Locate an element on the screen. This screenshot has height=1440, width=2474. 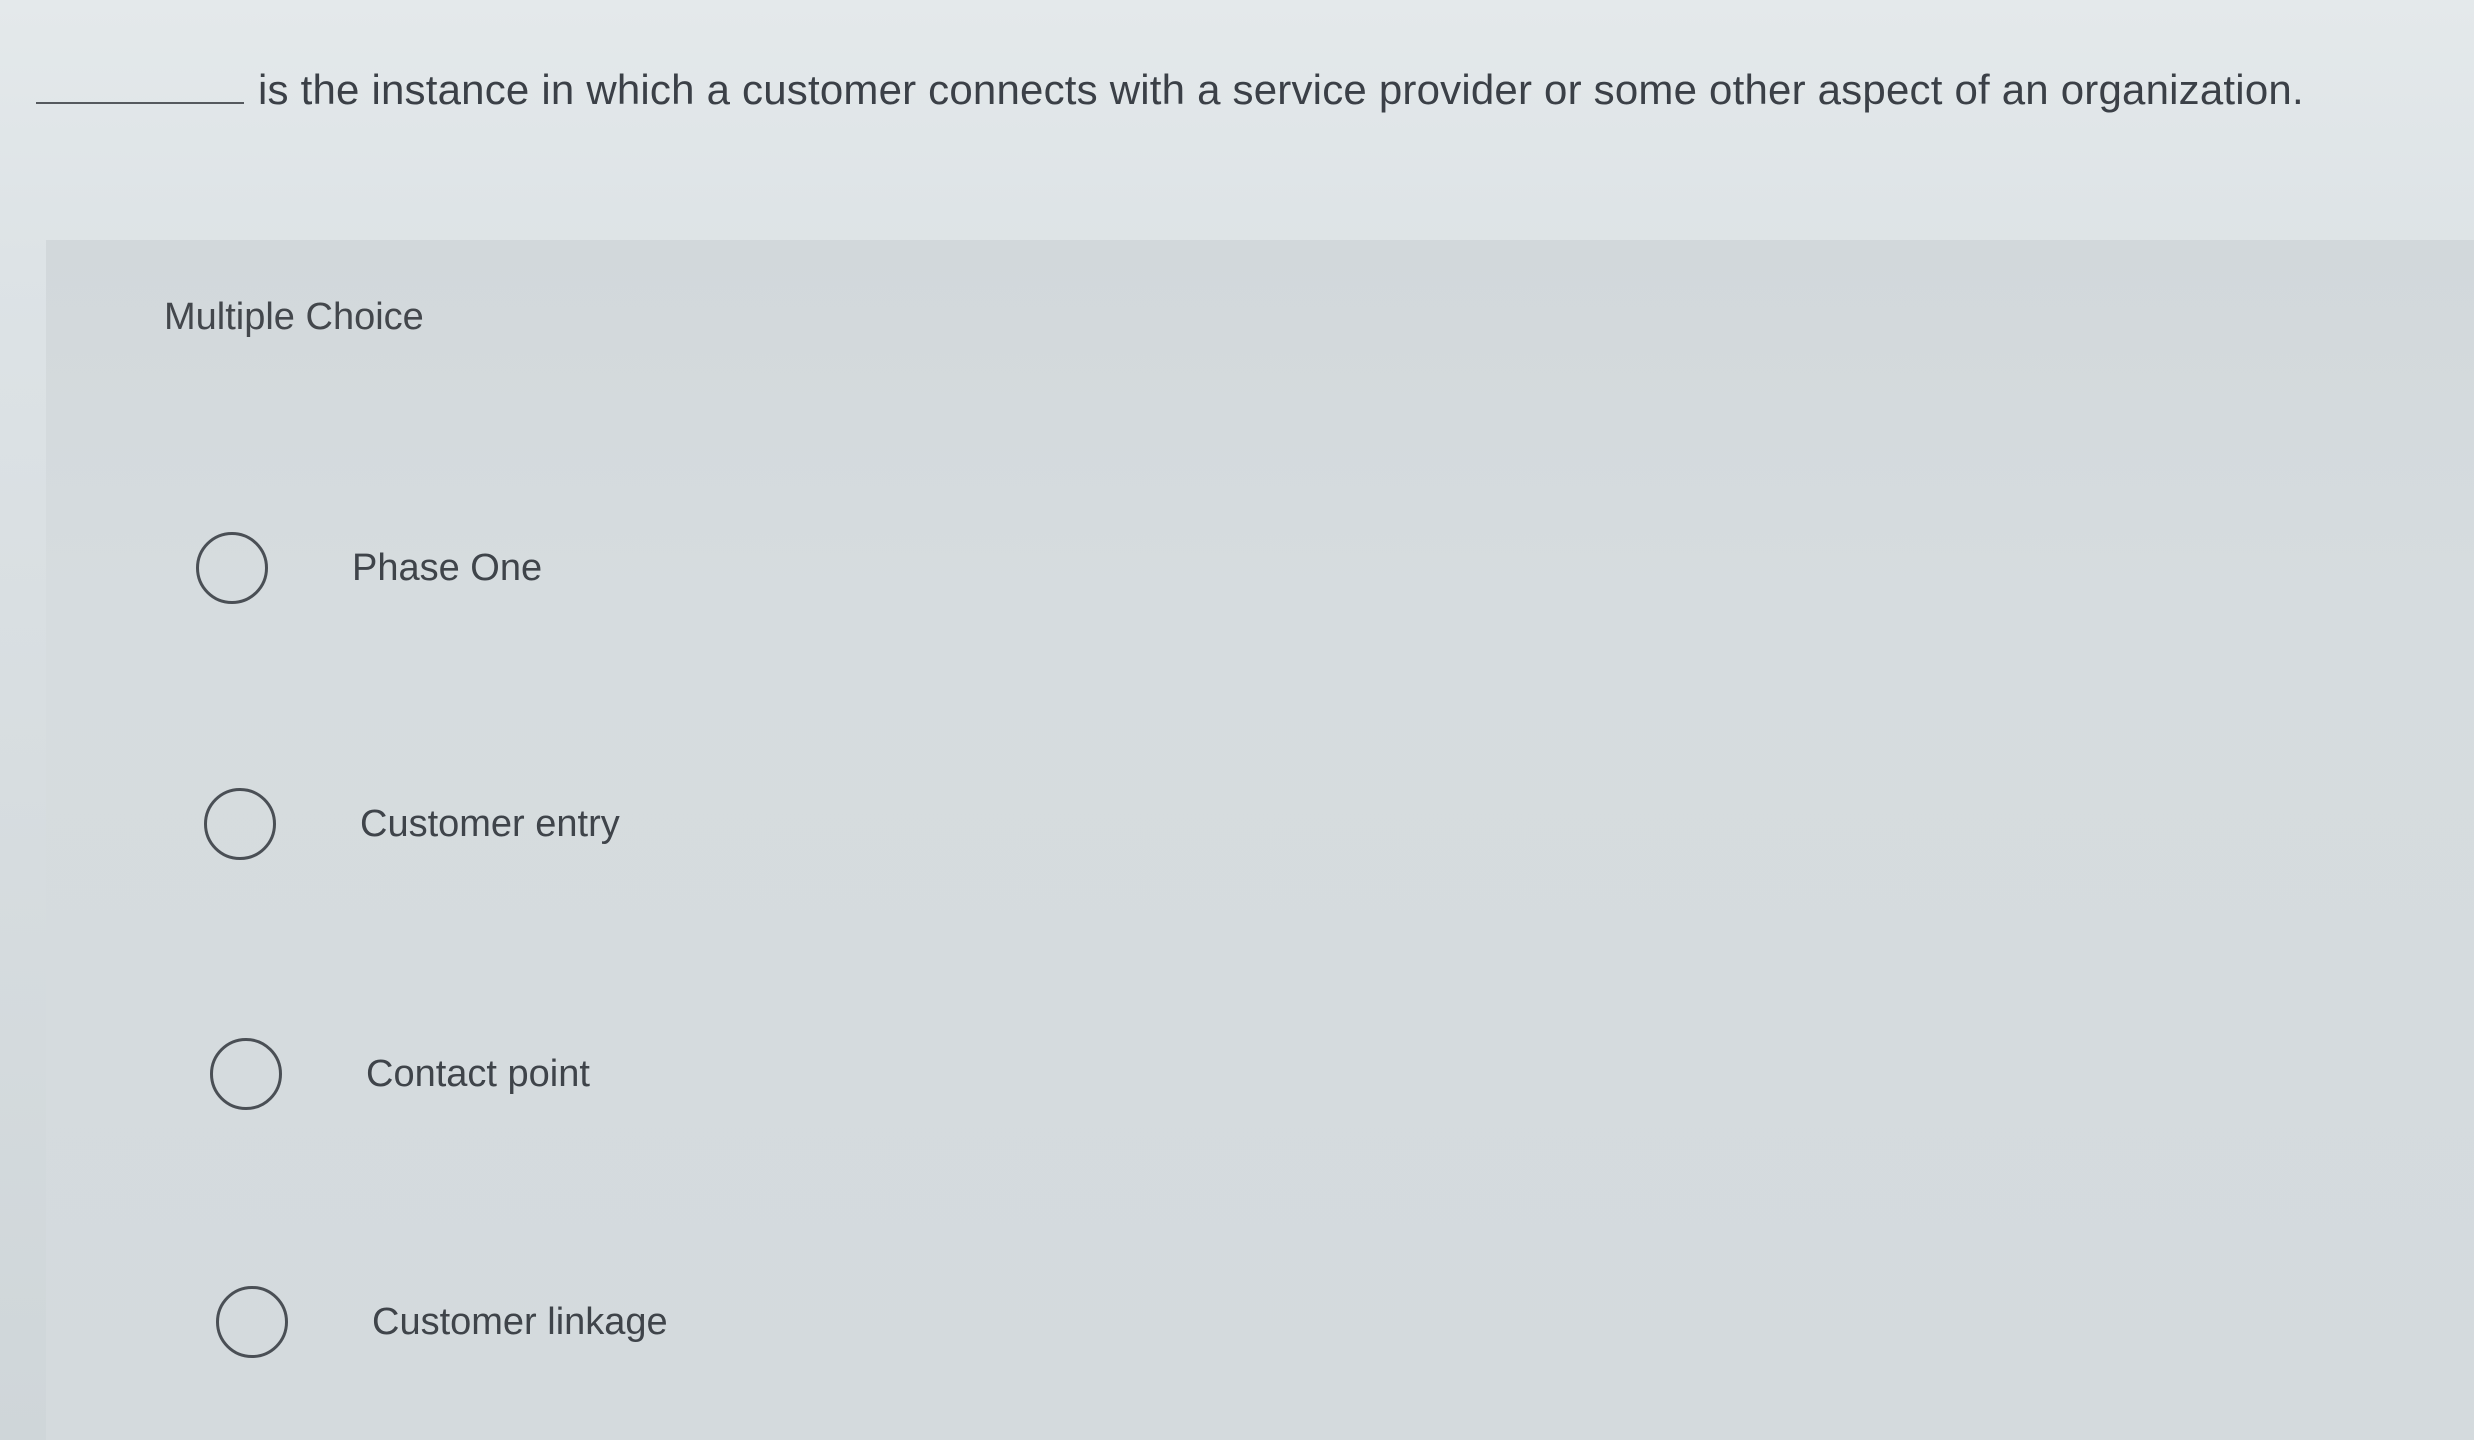
choice-phase-one: Phase One is located at coordinates (369, 568).